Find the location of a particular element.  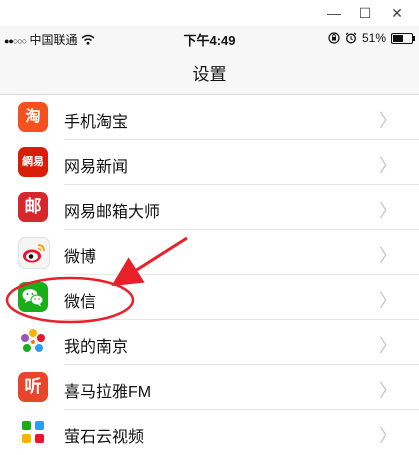

list-item-taobao: 淘 手机淘宝 〉 is located at coordinates (209, 117).